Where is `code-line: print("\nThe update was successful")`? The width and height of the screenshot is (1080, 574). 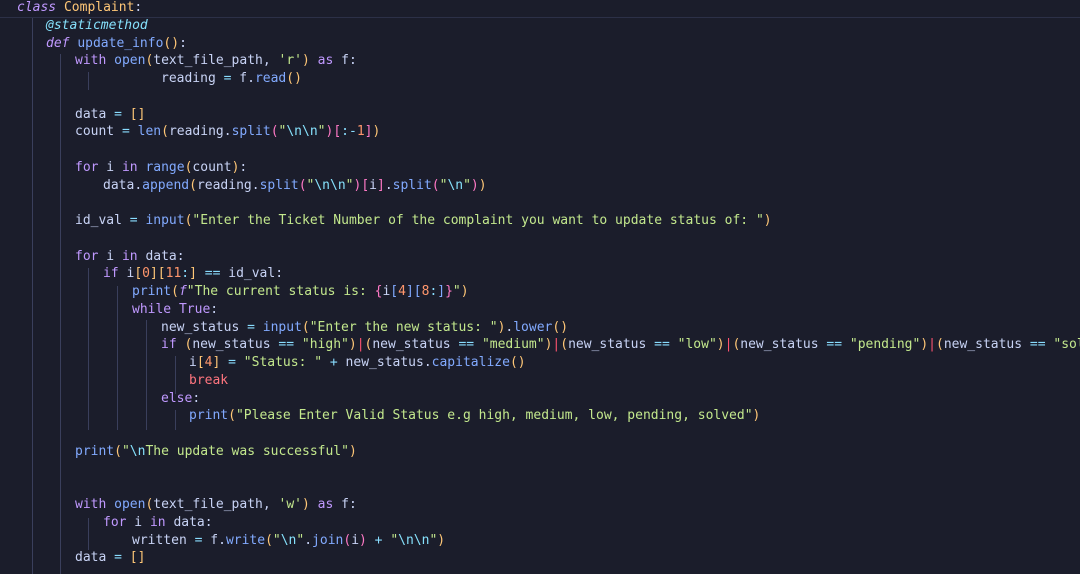 code-line: print("\nThe update was successful") is located at coordinates (216, 452).